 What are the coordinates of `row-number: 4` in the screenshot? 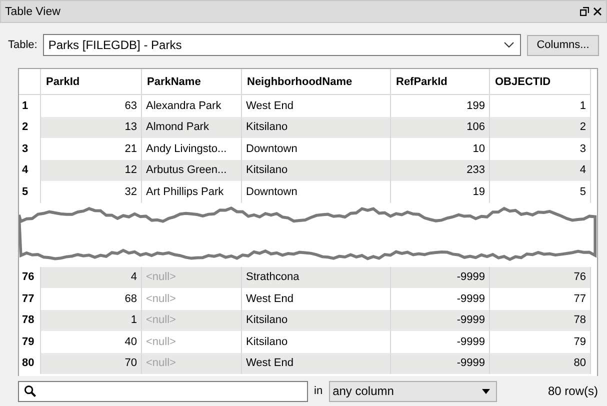 It's located at (30, 170).